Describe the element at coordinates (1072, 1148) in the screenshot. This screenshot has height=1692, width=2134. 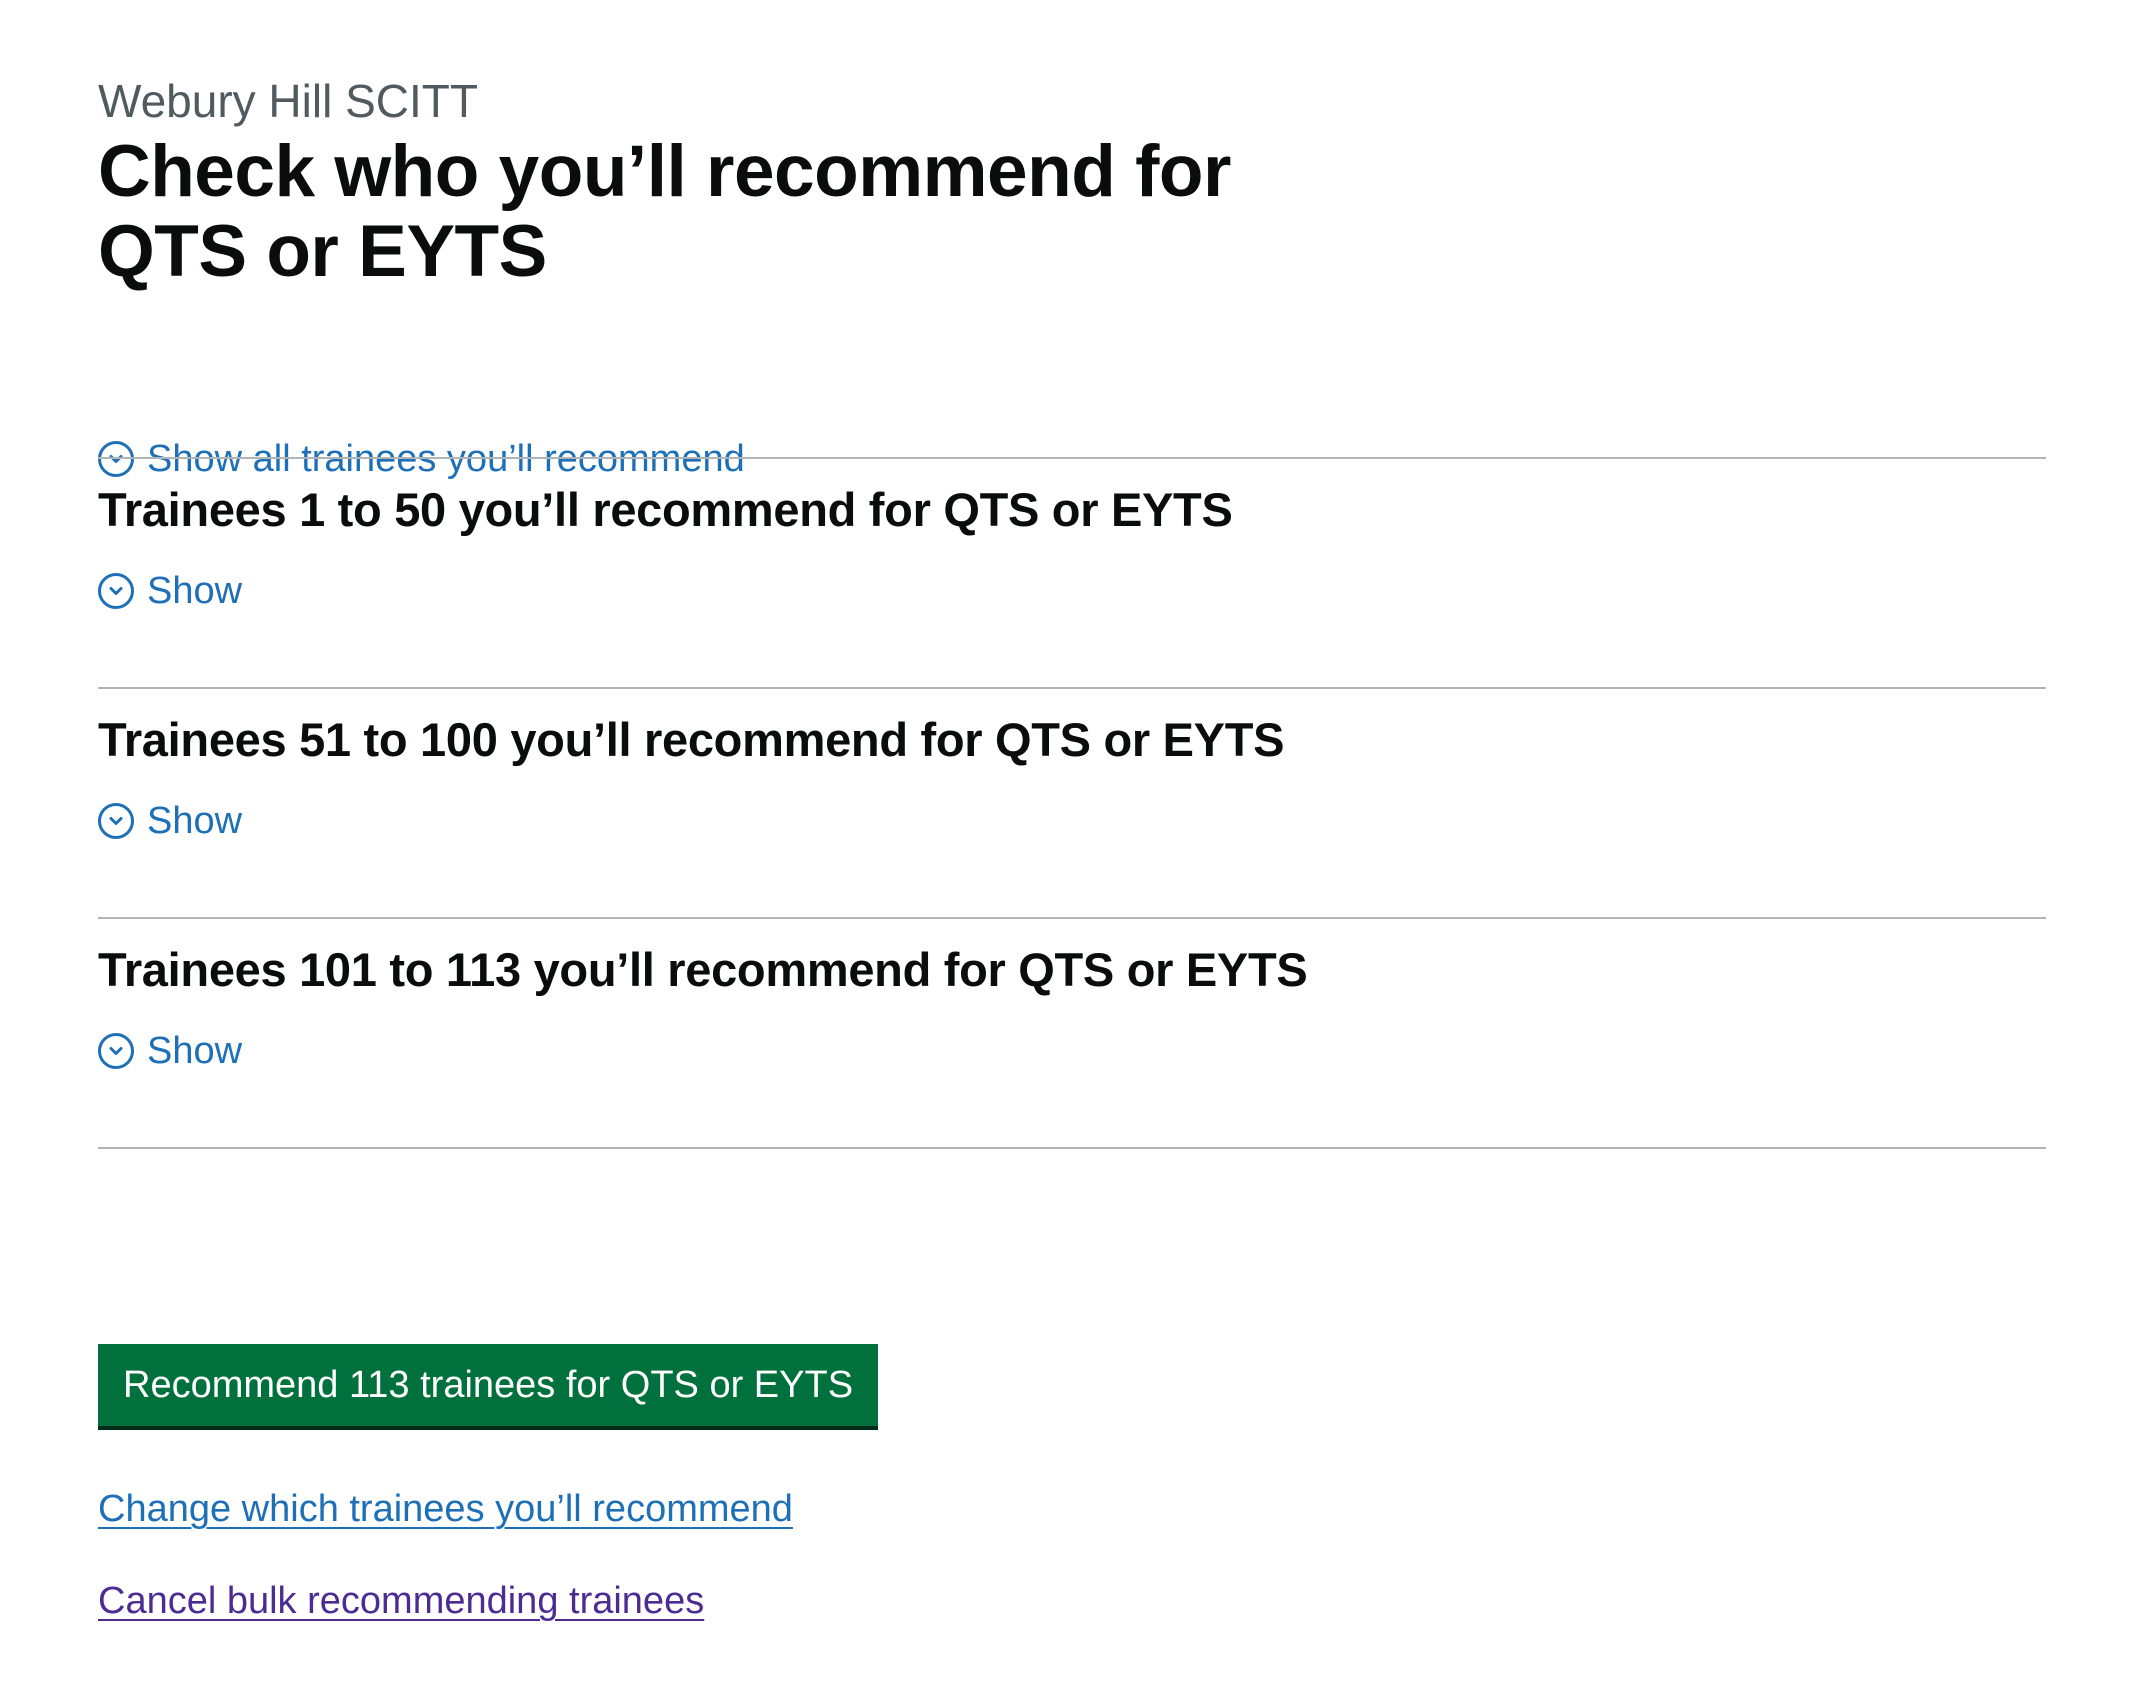
I see `accordion-bottom-divider` at that location.